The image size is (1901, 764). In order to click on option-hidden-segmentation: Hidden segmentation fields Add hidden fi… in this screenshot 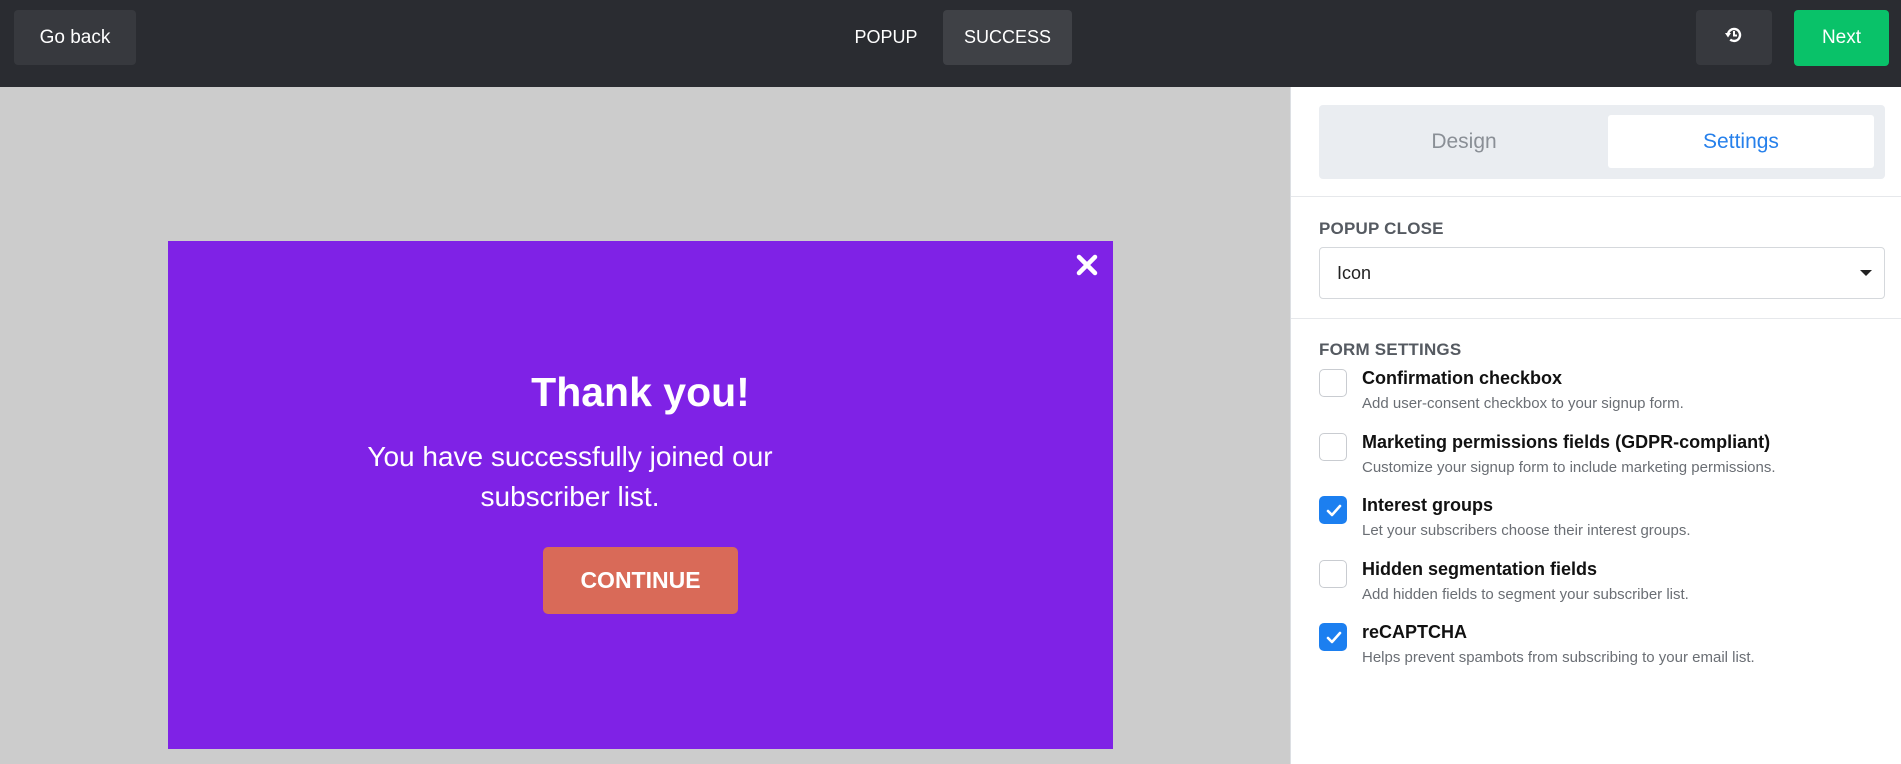, I will do `click(1599, 587)`.